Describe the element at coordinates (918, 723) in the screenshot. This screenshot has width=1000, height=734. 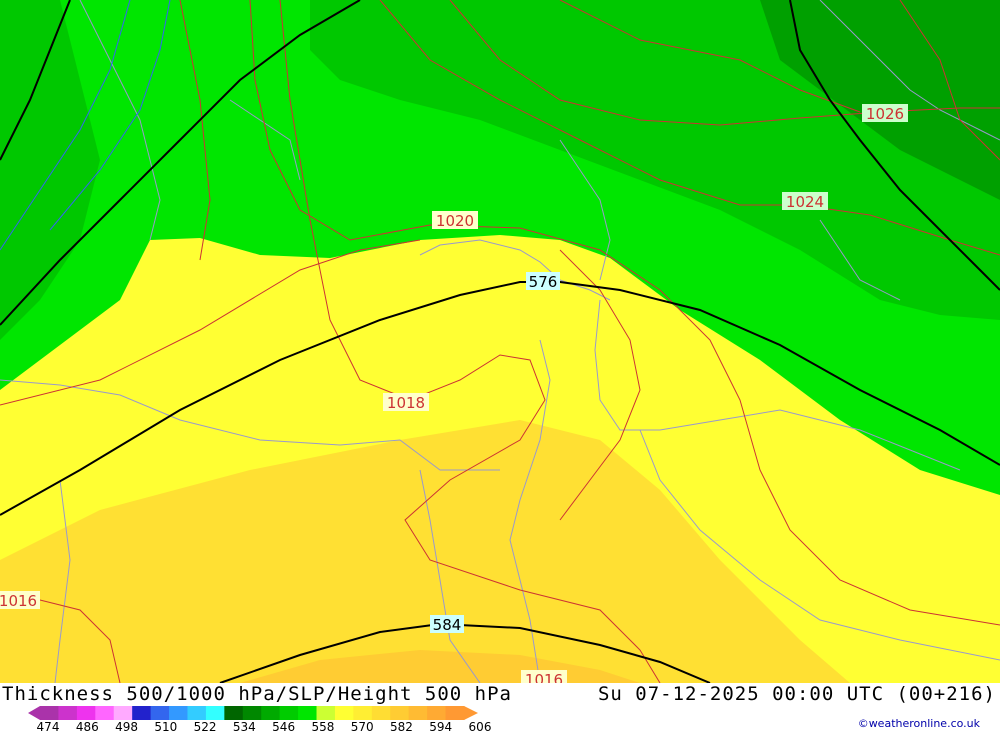
I see `credit-text: ©weatheronline.co.uk` at that location.